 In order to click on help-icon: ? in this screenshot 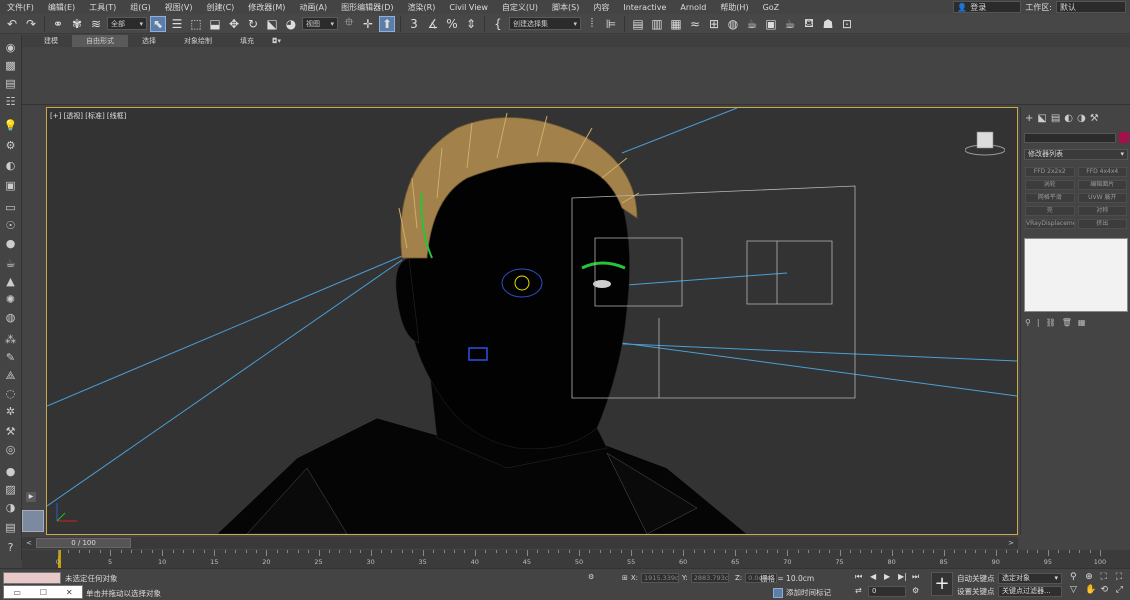, I will do `click(10, 547)`.